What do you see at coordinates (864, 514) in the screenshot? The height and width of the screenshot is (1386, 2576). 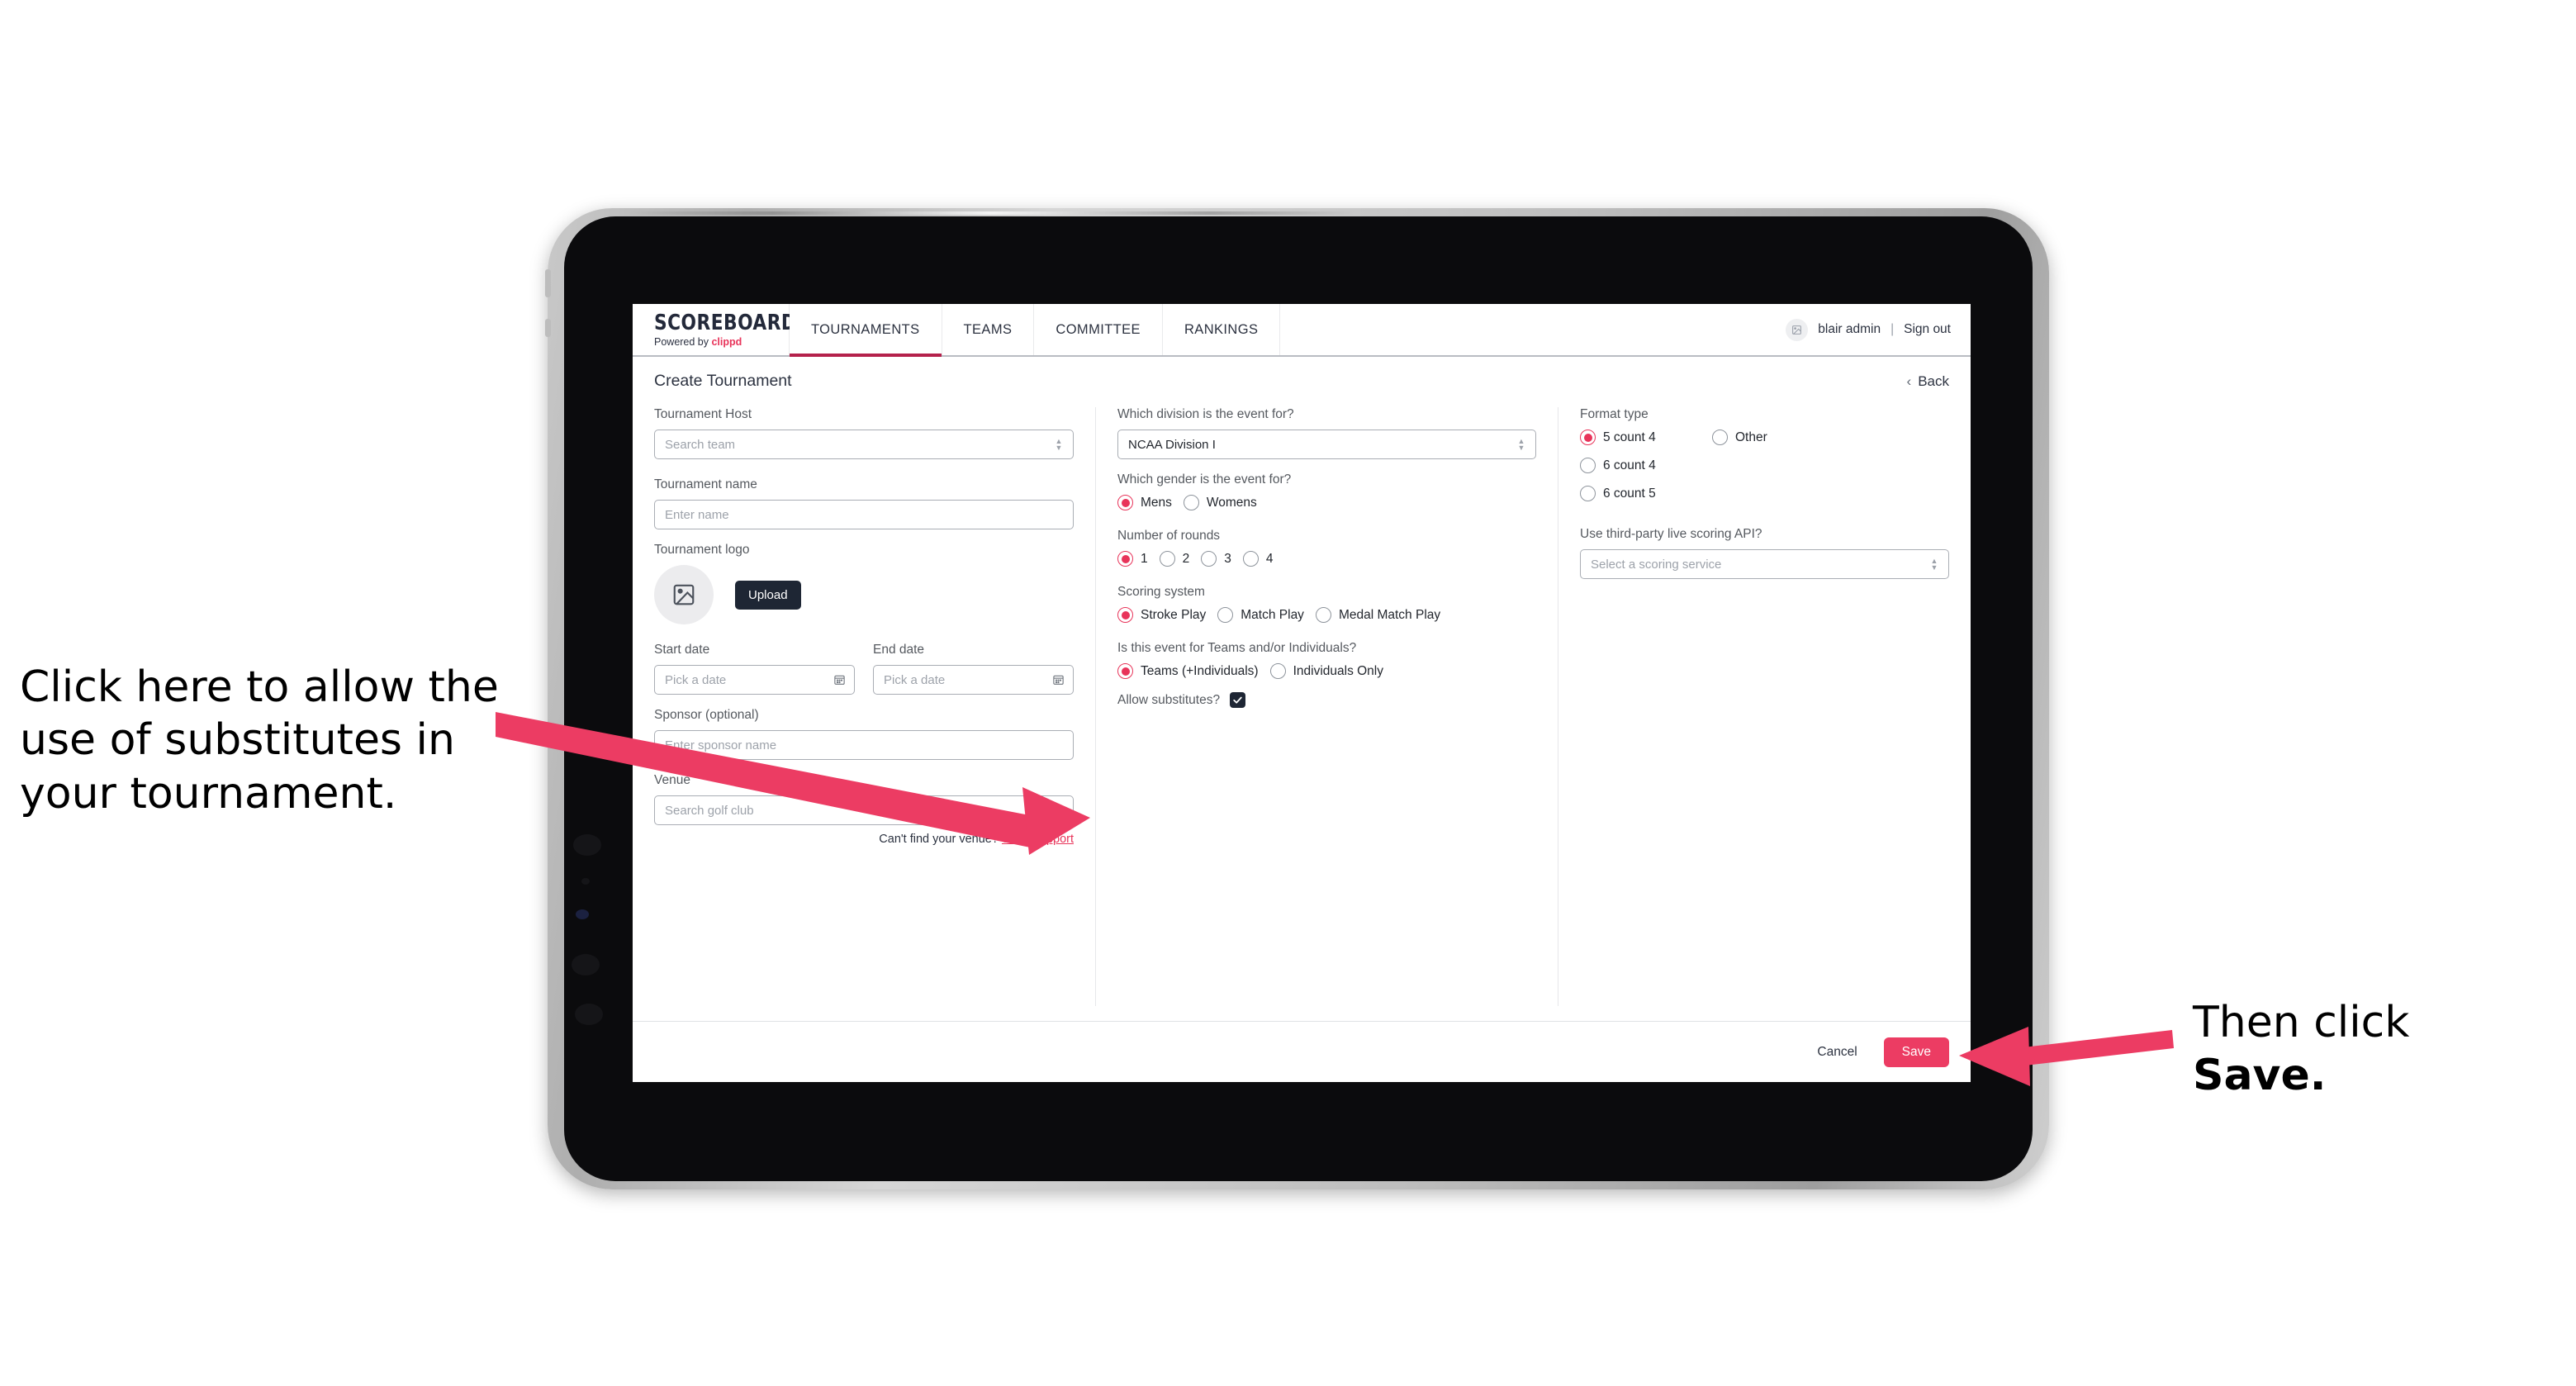 I see `tournament-name-input: Enter name` at bounding box center [864, 514].